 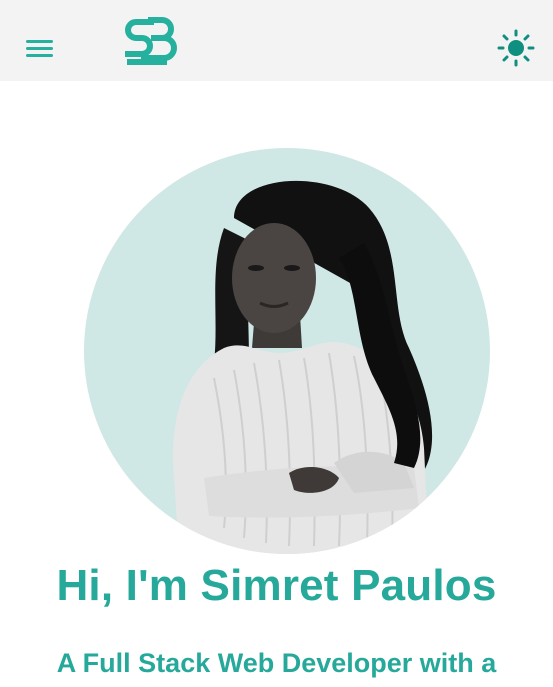 I want to click on sun-icon, so click(x=516, y=48).